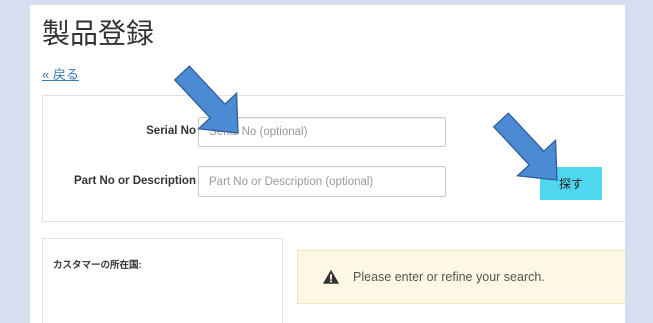  I want to click on search-alert: Please enter or refine your search., so click(461, 277).